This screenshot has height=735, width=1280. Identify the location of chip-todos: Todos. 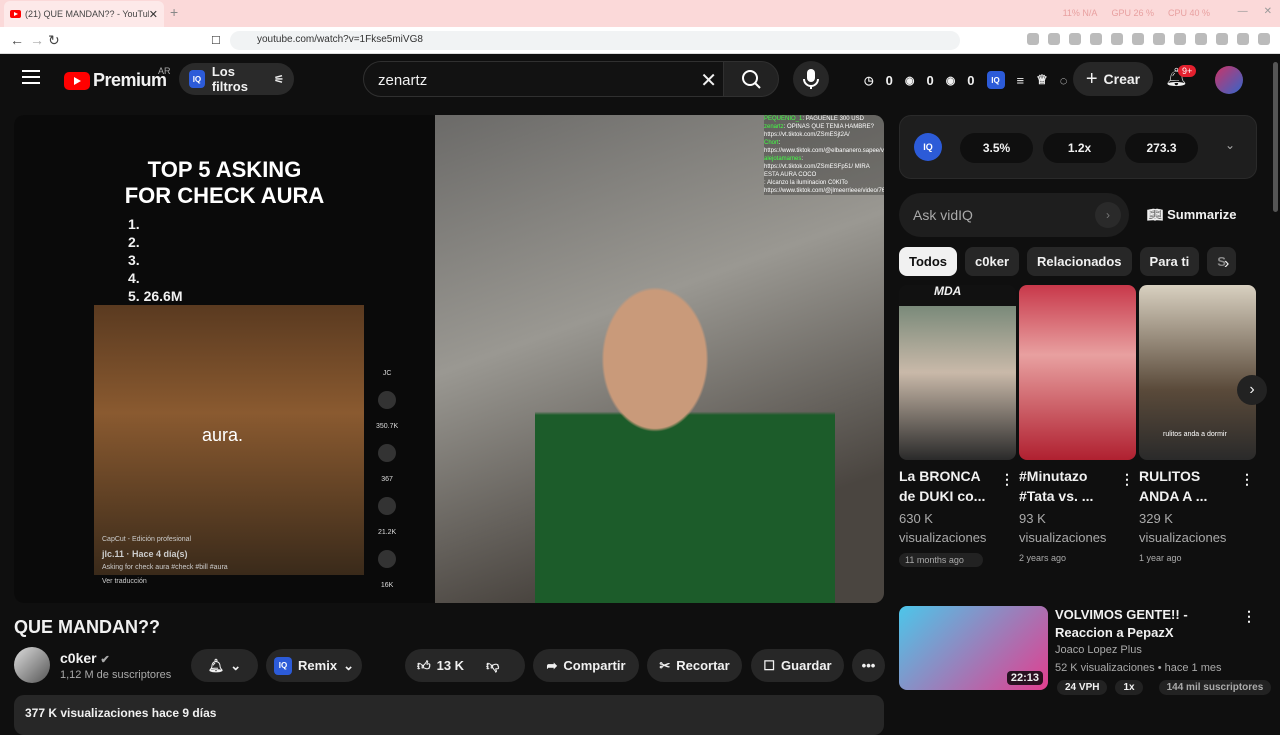
(928, 261).